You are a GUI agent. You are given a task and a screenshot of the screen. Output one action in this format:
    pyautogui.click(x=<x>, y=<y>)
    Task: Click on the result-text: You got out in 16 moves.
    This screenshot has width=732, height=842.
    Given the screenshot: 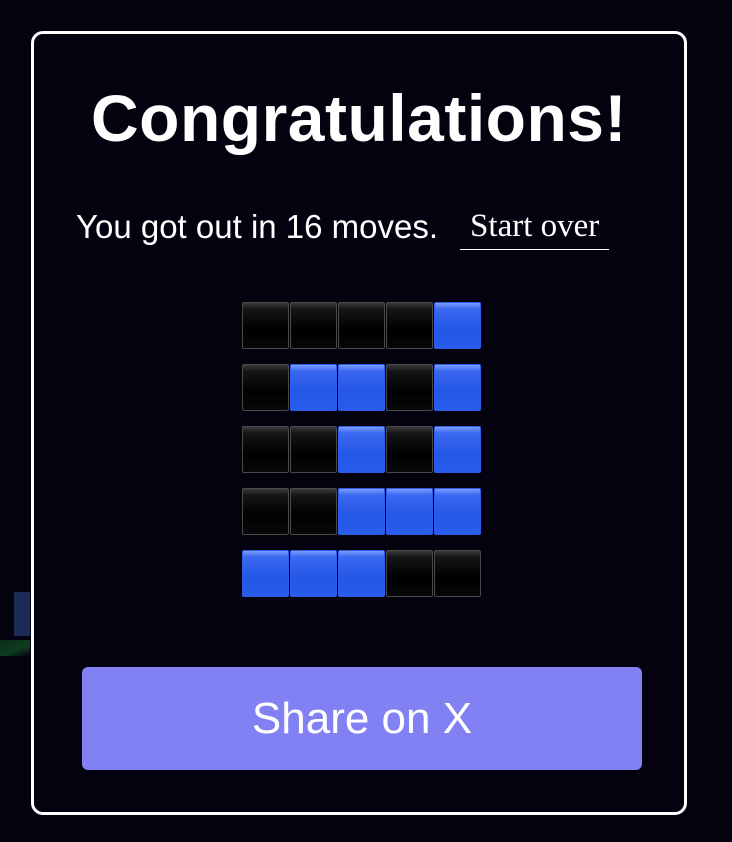 What is the action you would take?
    pyautogui.click(x=257, y=226)
    